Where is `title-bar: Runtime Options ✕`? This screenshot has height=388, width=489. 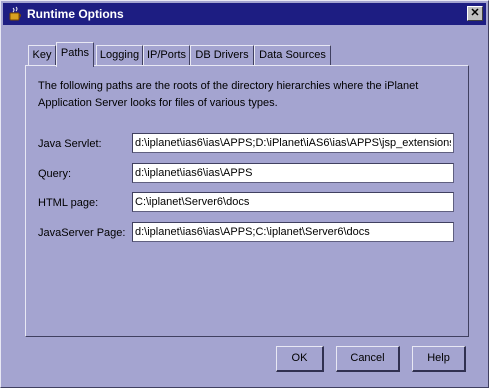 title-bar: Runtime Options ✕ is located at coordinates (244, 14).